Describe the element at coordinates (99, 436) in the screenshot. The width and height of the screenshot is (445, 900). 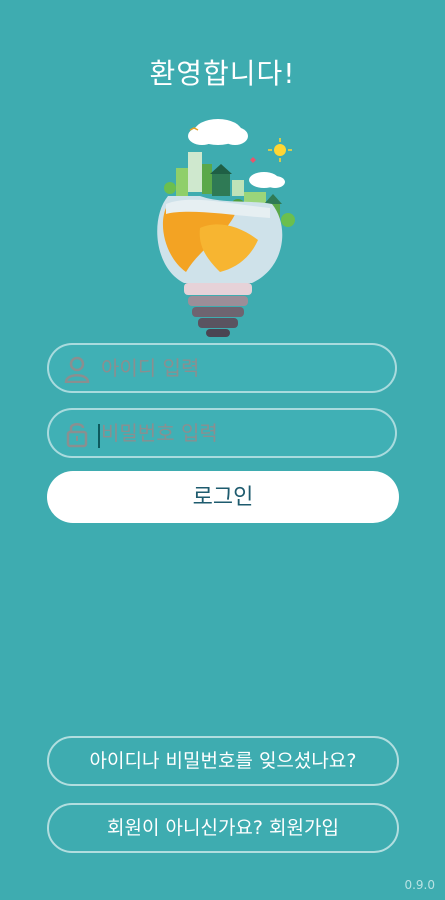
I see `text-cursor` at that location.